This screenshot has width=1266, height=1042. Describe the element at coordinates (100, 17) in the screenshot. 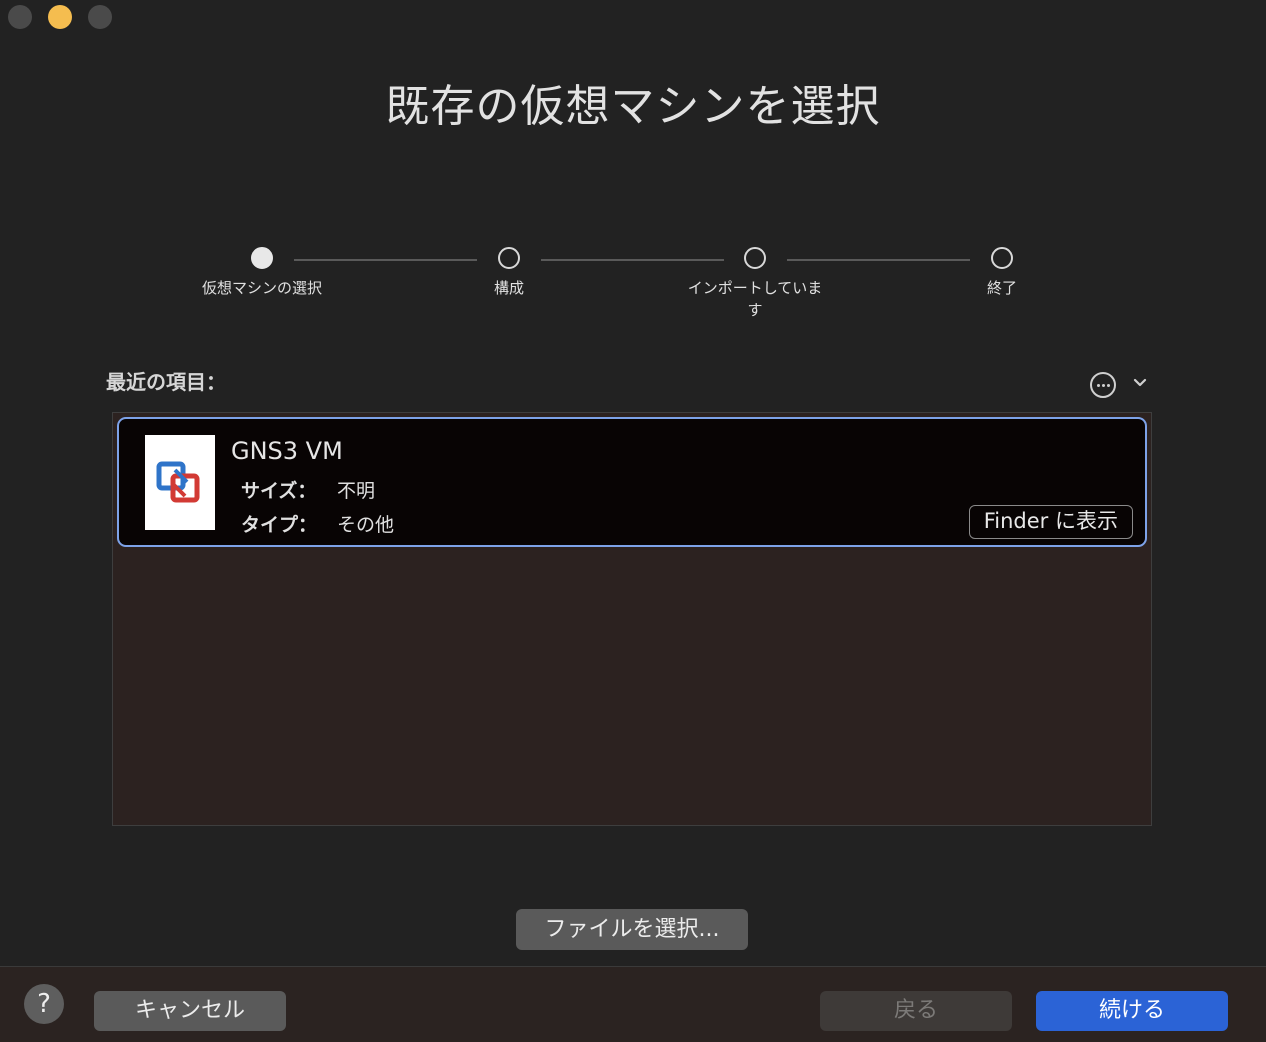

I see `zoom-window-button` at that location.